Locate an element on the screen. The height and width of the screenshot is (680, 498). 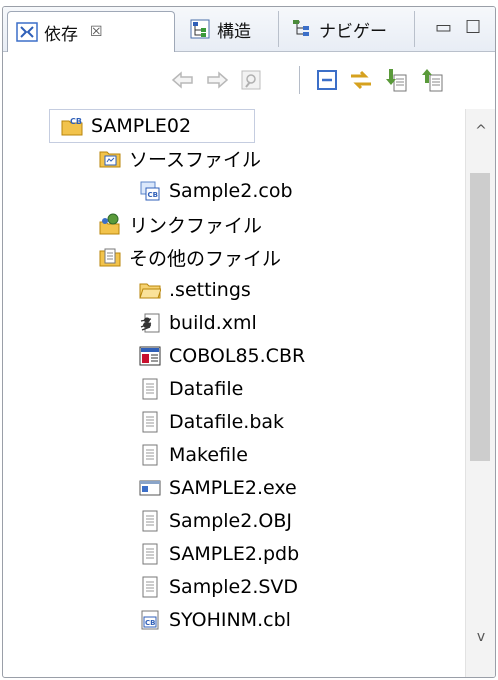
tab-navigator: ナビゲー is located at coordinates (349, 29).